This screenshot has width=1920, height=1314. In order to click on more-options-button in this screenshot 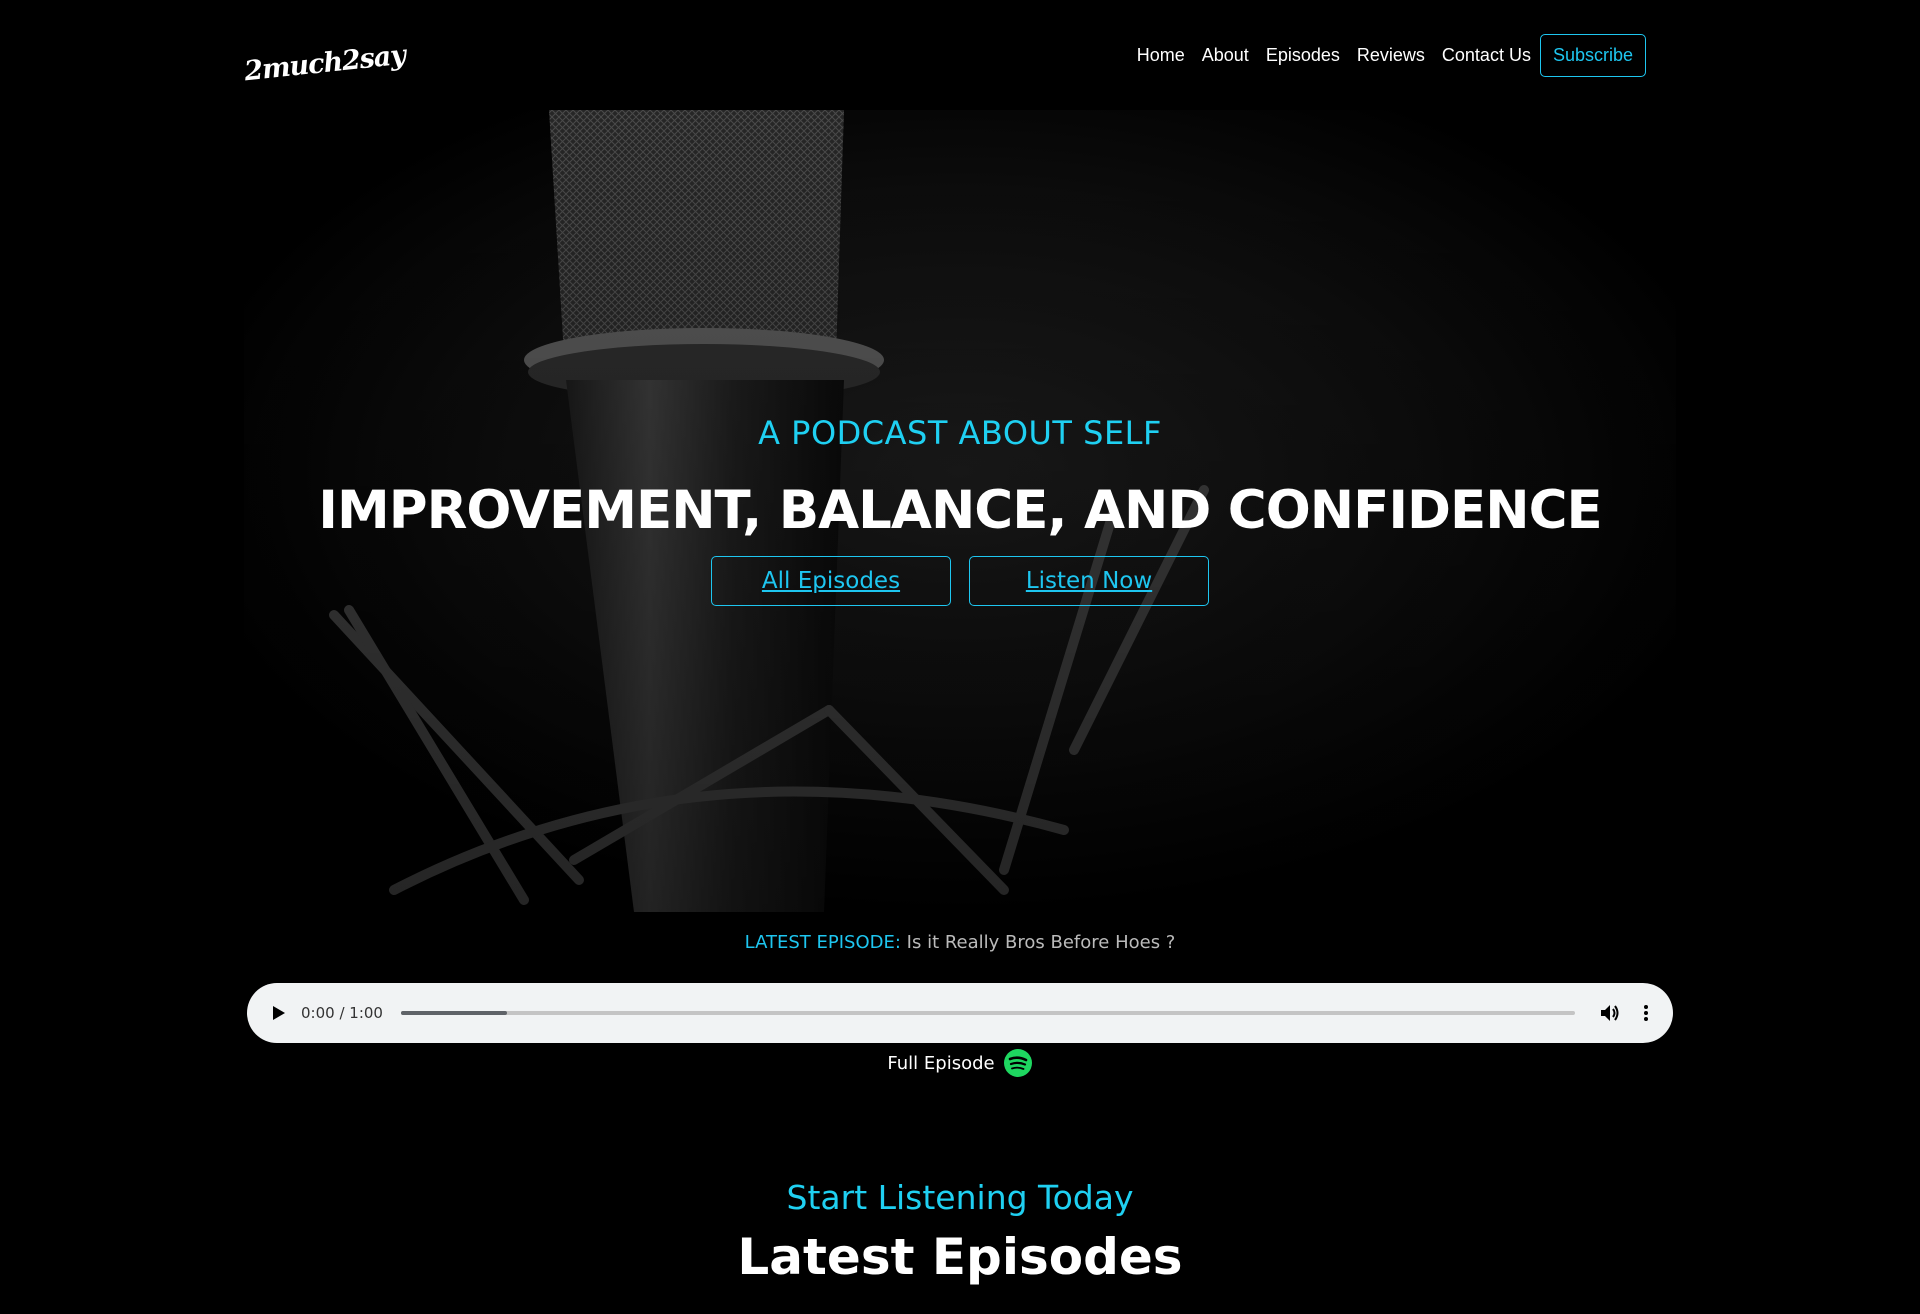, I will do `click(1646, 1013)`.